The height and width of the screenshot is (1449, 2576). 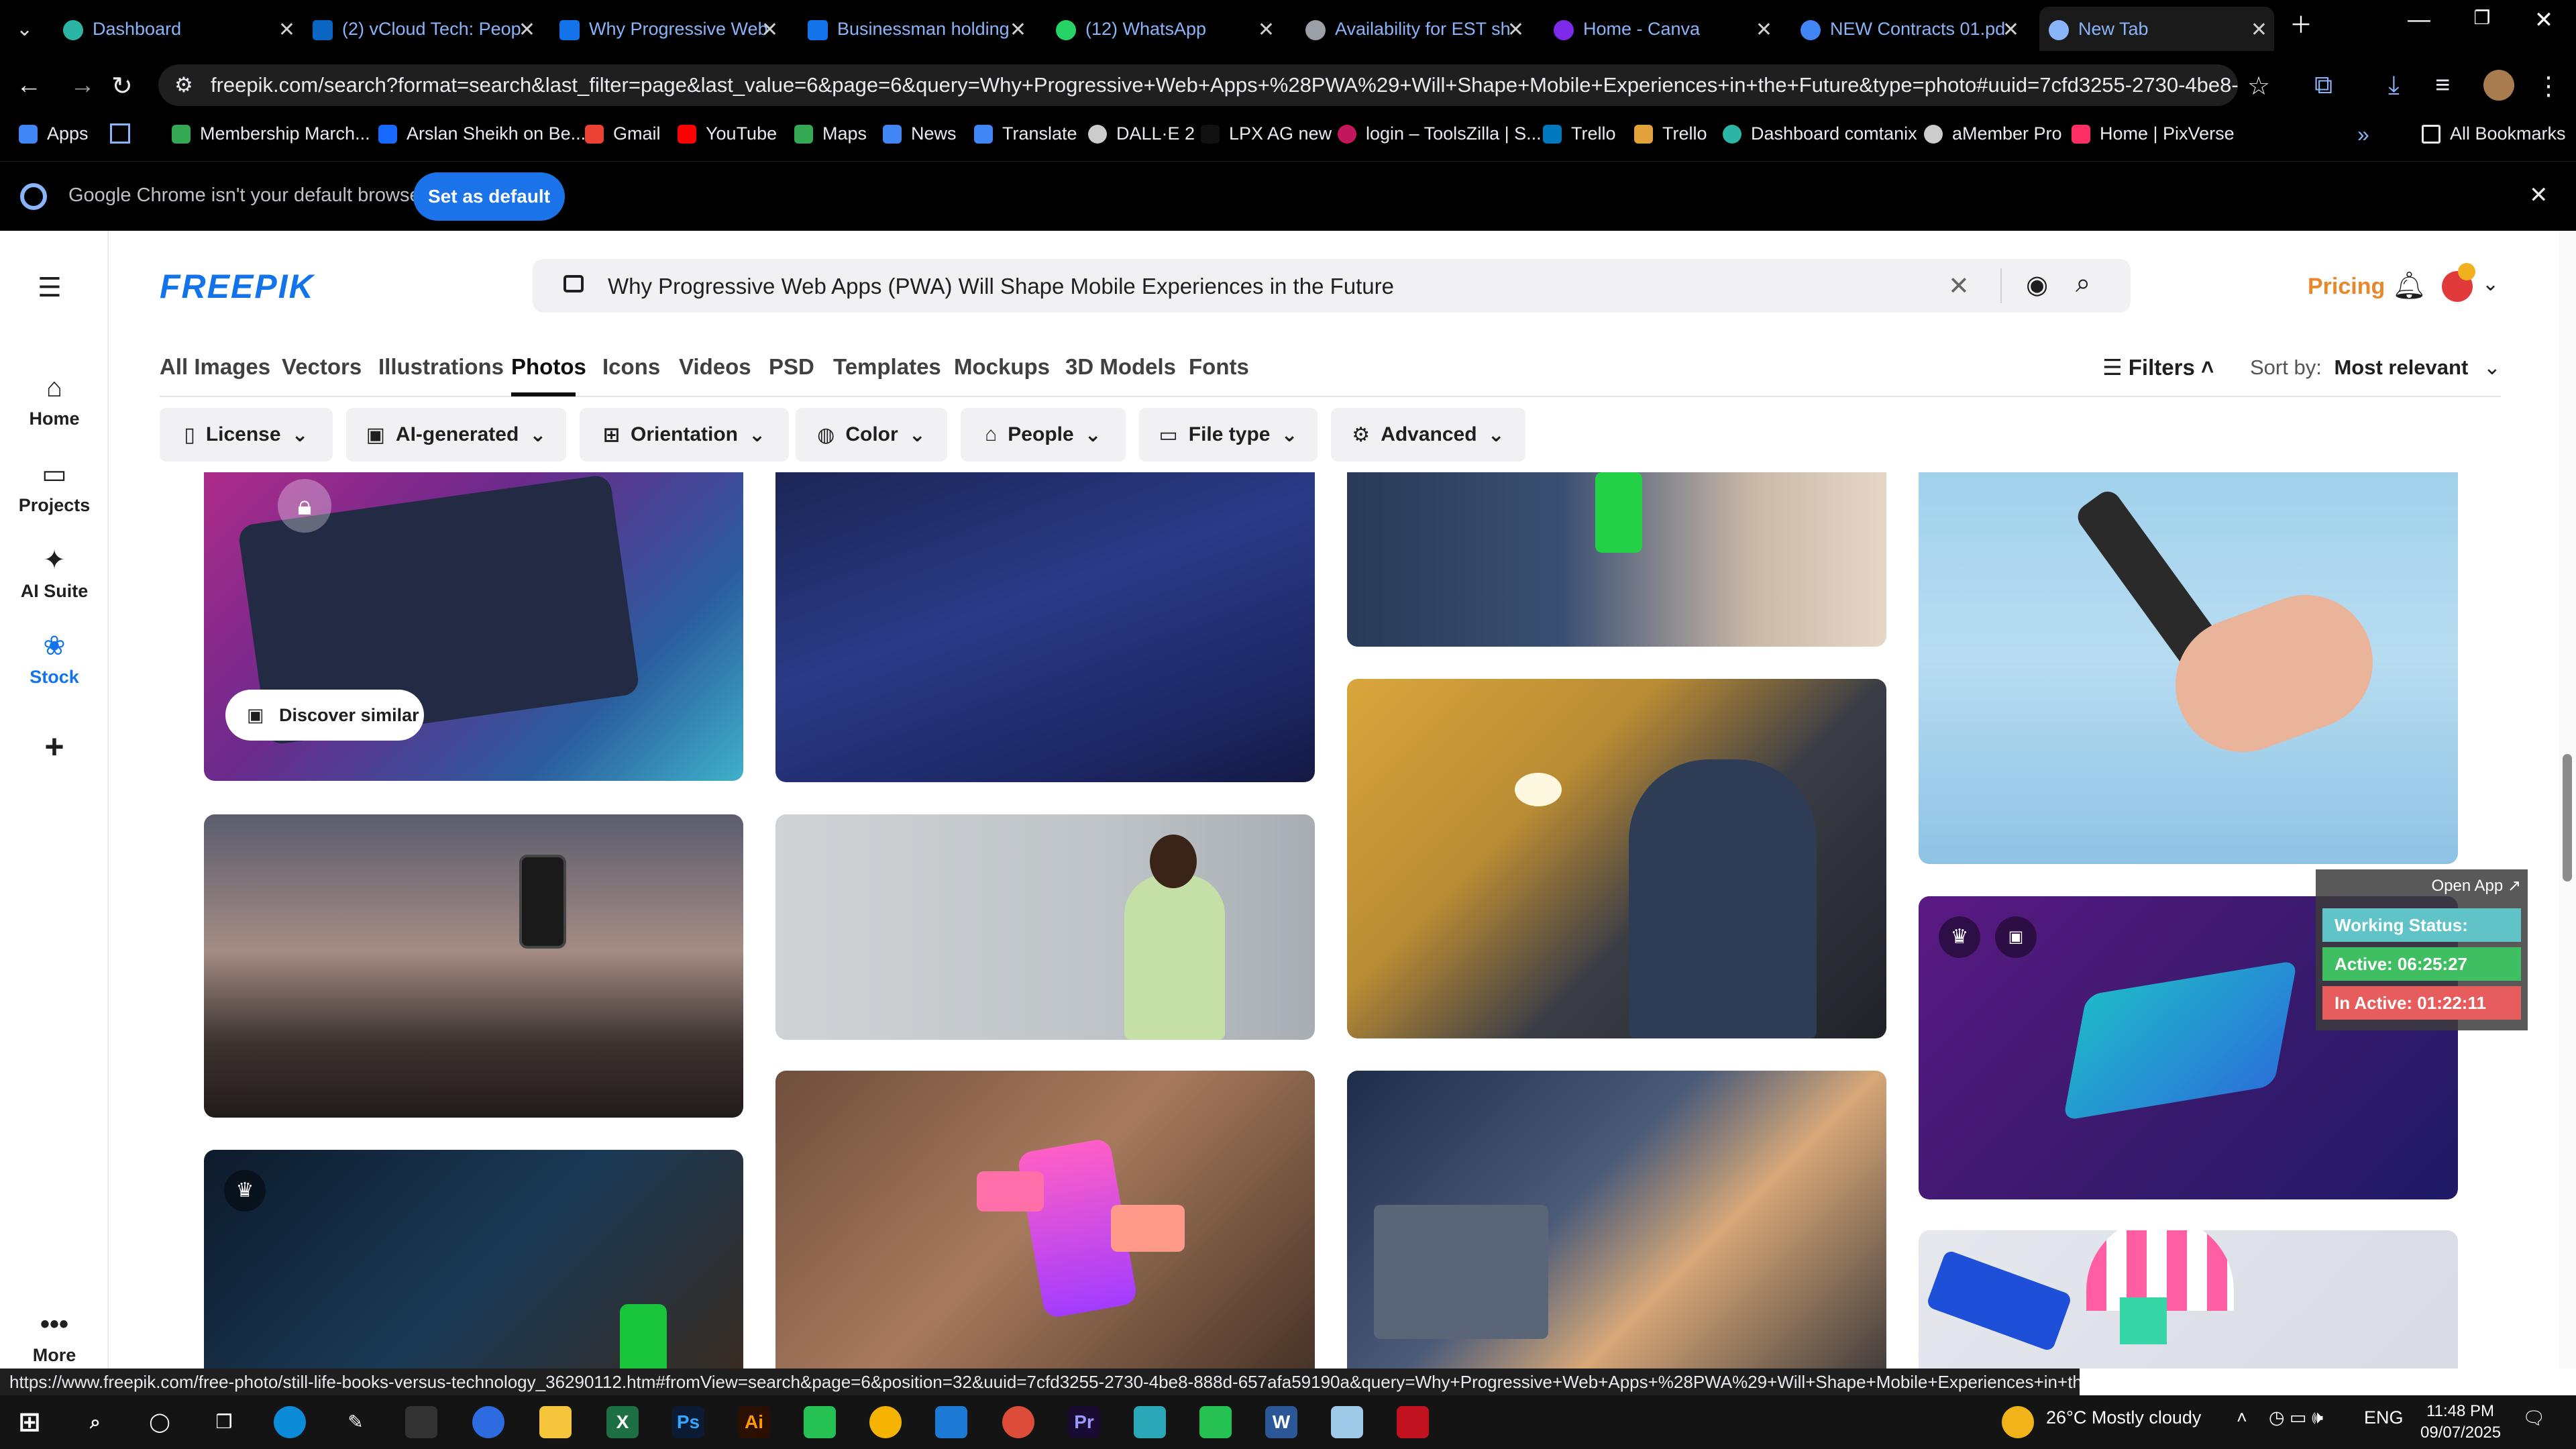 I want to click on browser-tab: Availability for EST sh ✕, so click(x=1413, y=29).